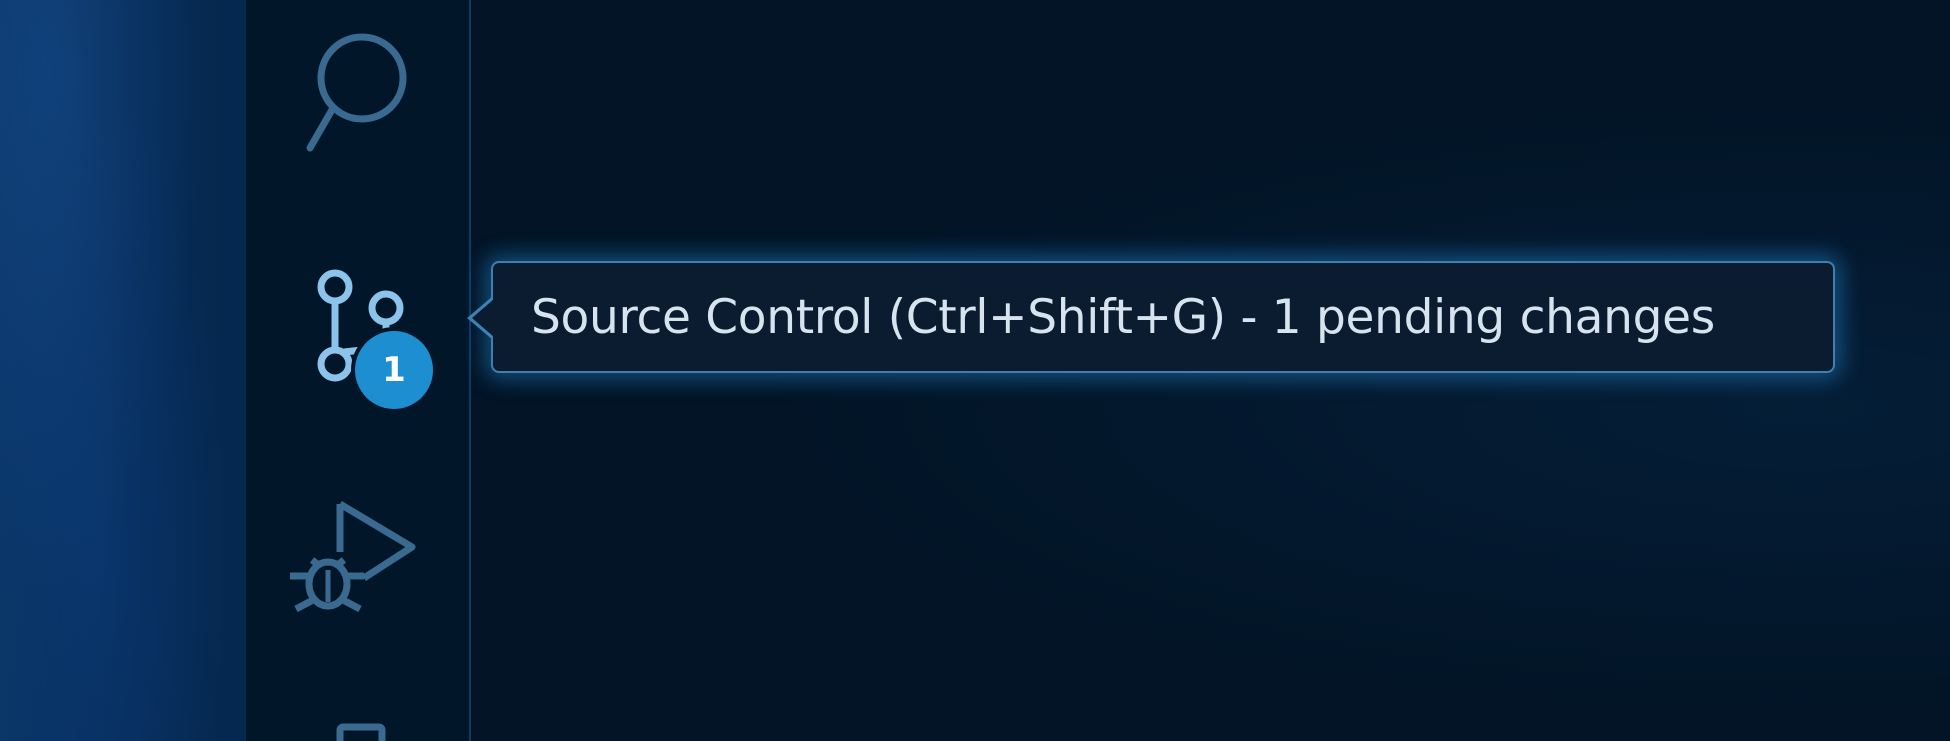 The image size is (1950, 741). Describe the element at coordinates (361, 732) in the screenshot. I see `extensions-icon` at that location.